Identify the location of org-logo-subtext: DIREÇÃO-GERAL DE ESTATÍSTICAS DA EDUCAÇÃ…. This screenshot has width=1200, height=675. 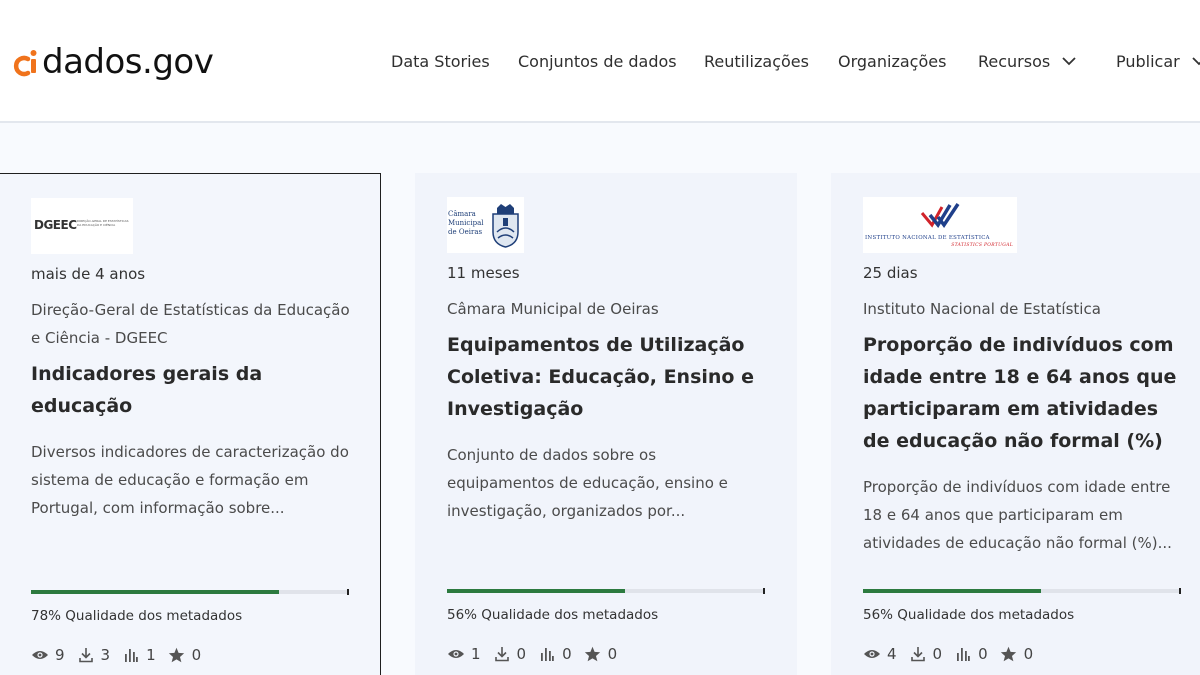
(103, 223).